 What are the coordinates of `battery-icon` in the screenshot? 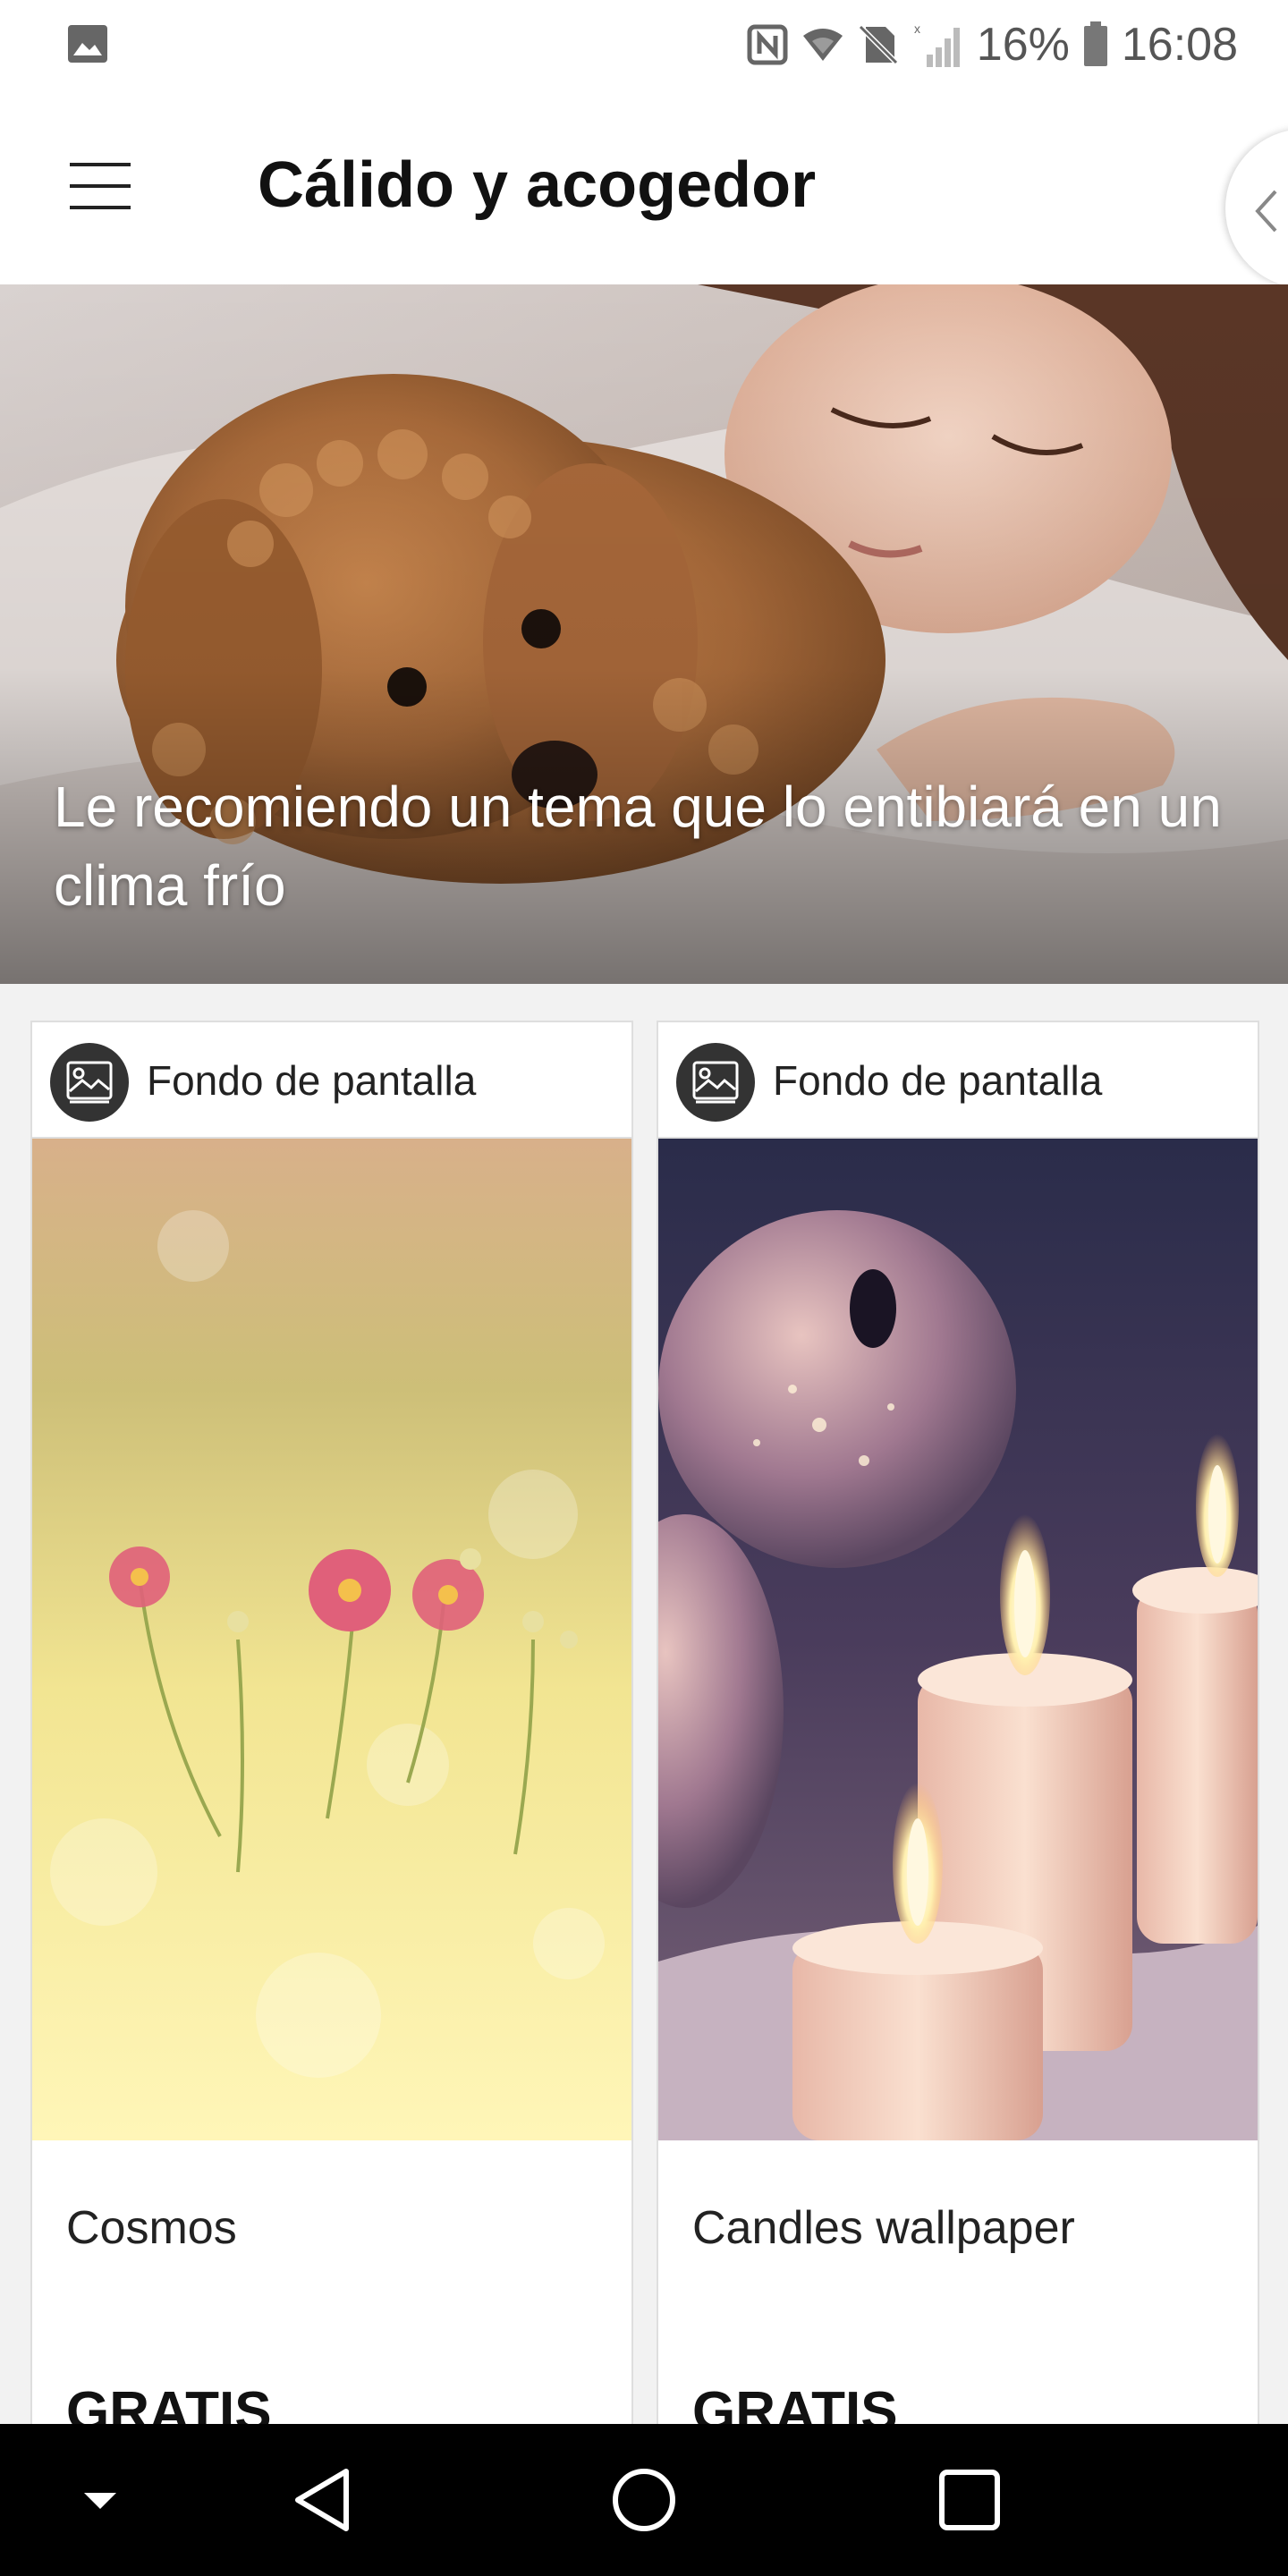 It's located at (1095, 43).